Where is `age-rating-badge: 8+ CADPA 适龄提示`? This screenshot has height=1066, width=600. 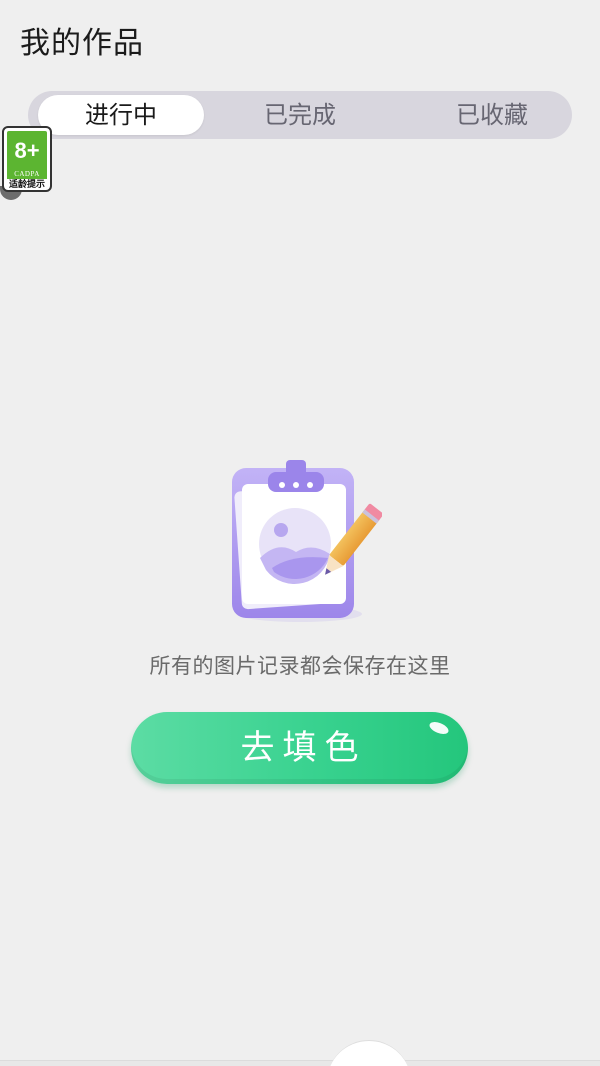
age-rating-badge: 8+ CADPA 适龄提示 is located at coordinates (27, 159).